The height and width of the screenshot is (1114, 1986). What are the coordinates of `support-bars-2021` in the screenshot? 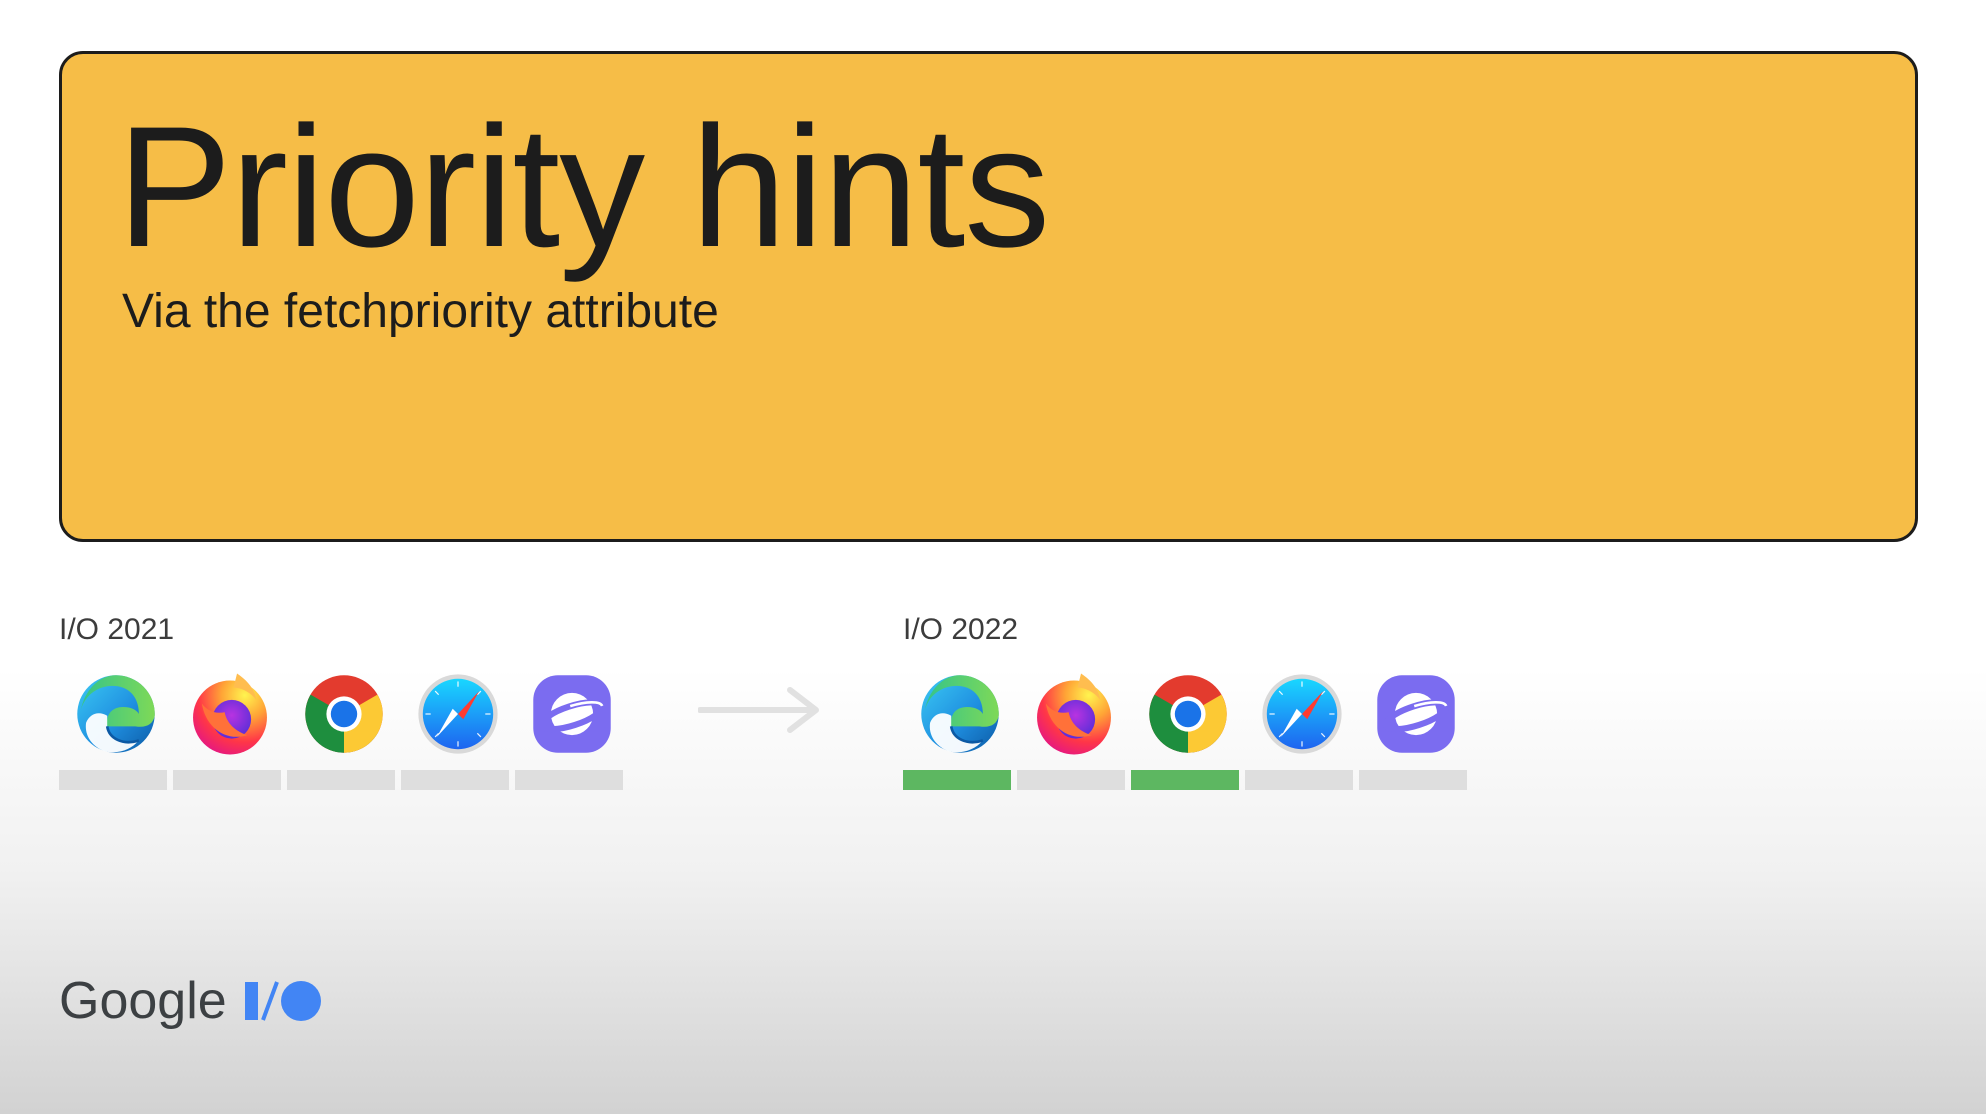 It's located at (344, 780).